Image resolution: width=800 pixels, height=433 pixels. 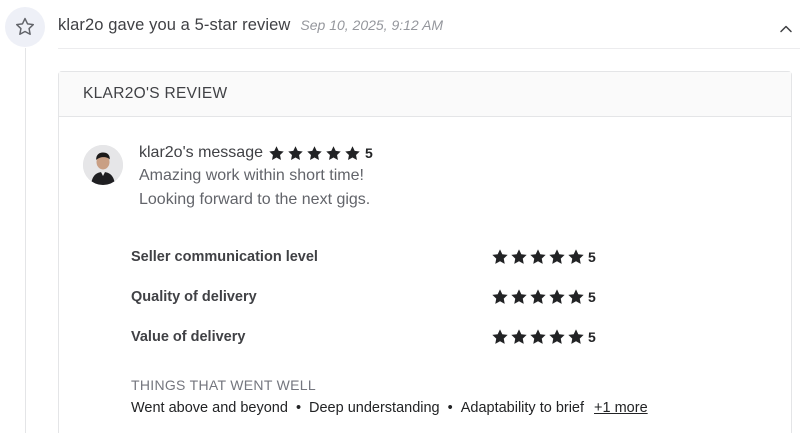 I want to click on rating-label: Seller communication level, so click(x=224, y=257).